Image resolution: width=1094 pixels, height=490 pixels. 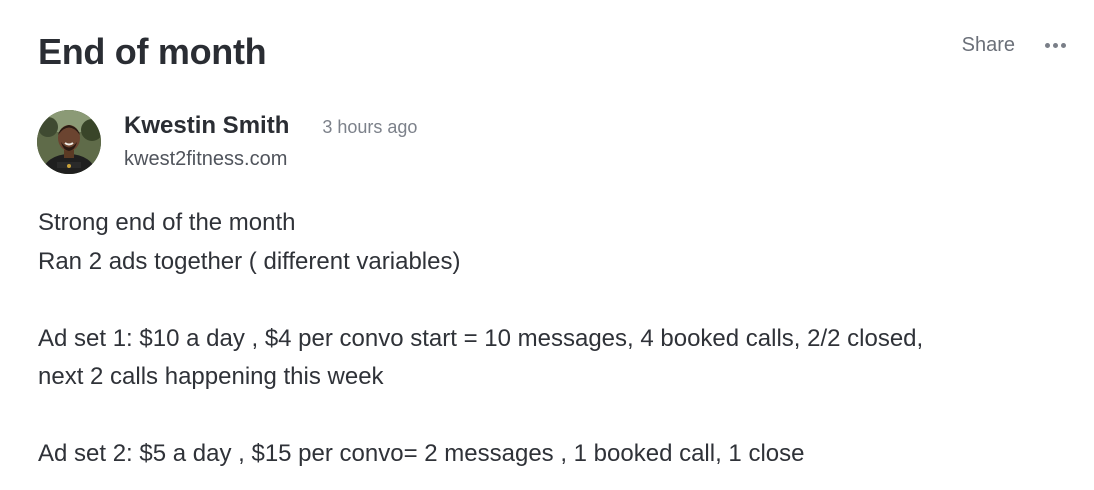 I want to click on body-line: next 2 calls happening this week, so click(x=211, y=376).